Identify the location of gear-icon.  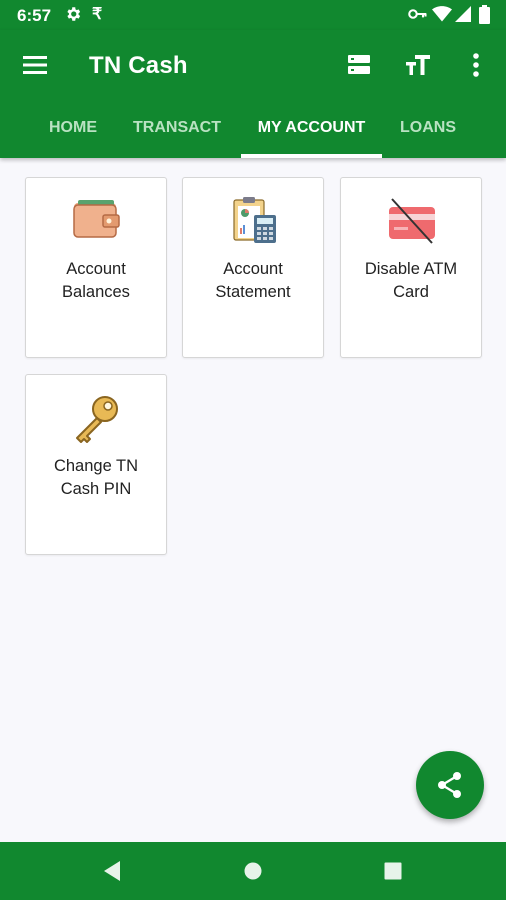
(74, 14).